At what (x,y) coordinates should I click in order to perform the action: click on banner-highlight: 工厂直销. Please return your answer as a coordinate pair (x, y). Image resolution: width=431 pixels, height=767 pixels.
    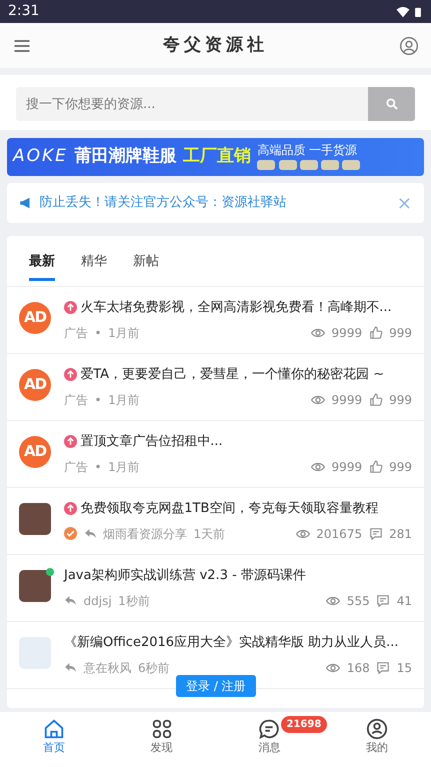
    Looking at the image, I should click on (216, 156).